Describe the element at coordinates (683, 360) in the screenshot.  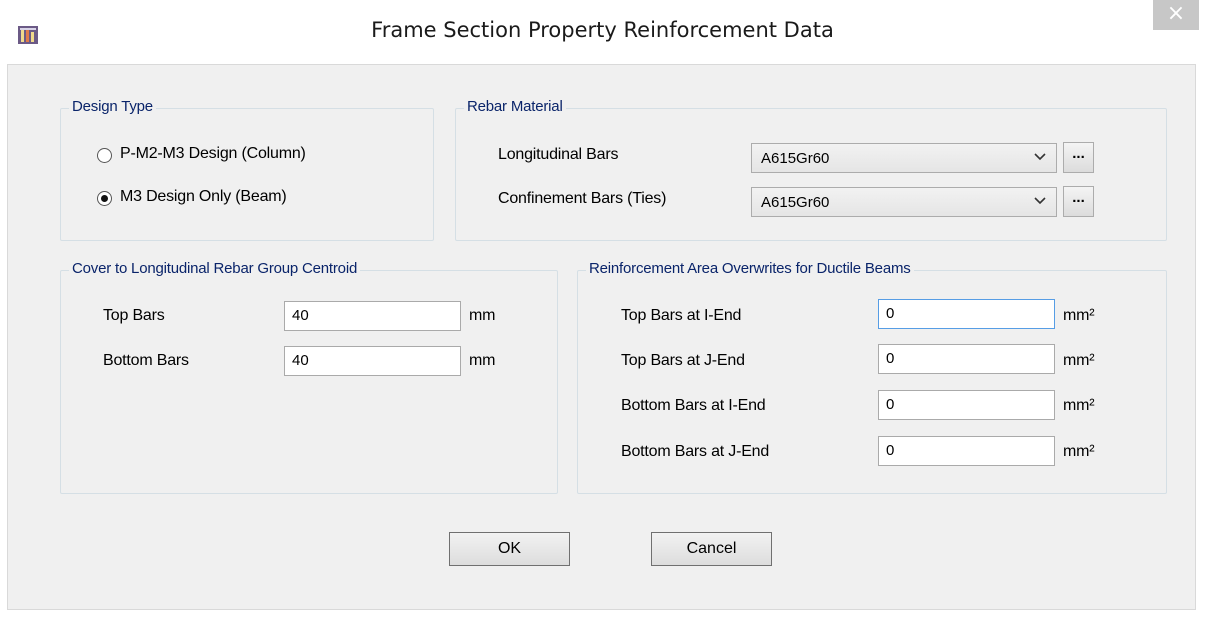
I see `top-bars-j-end-label: Top Bars at J-End` at that location.